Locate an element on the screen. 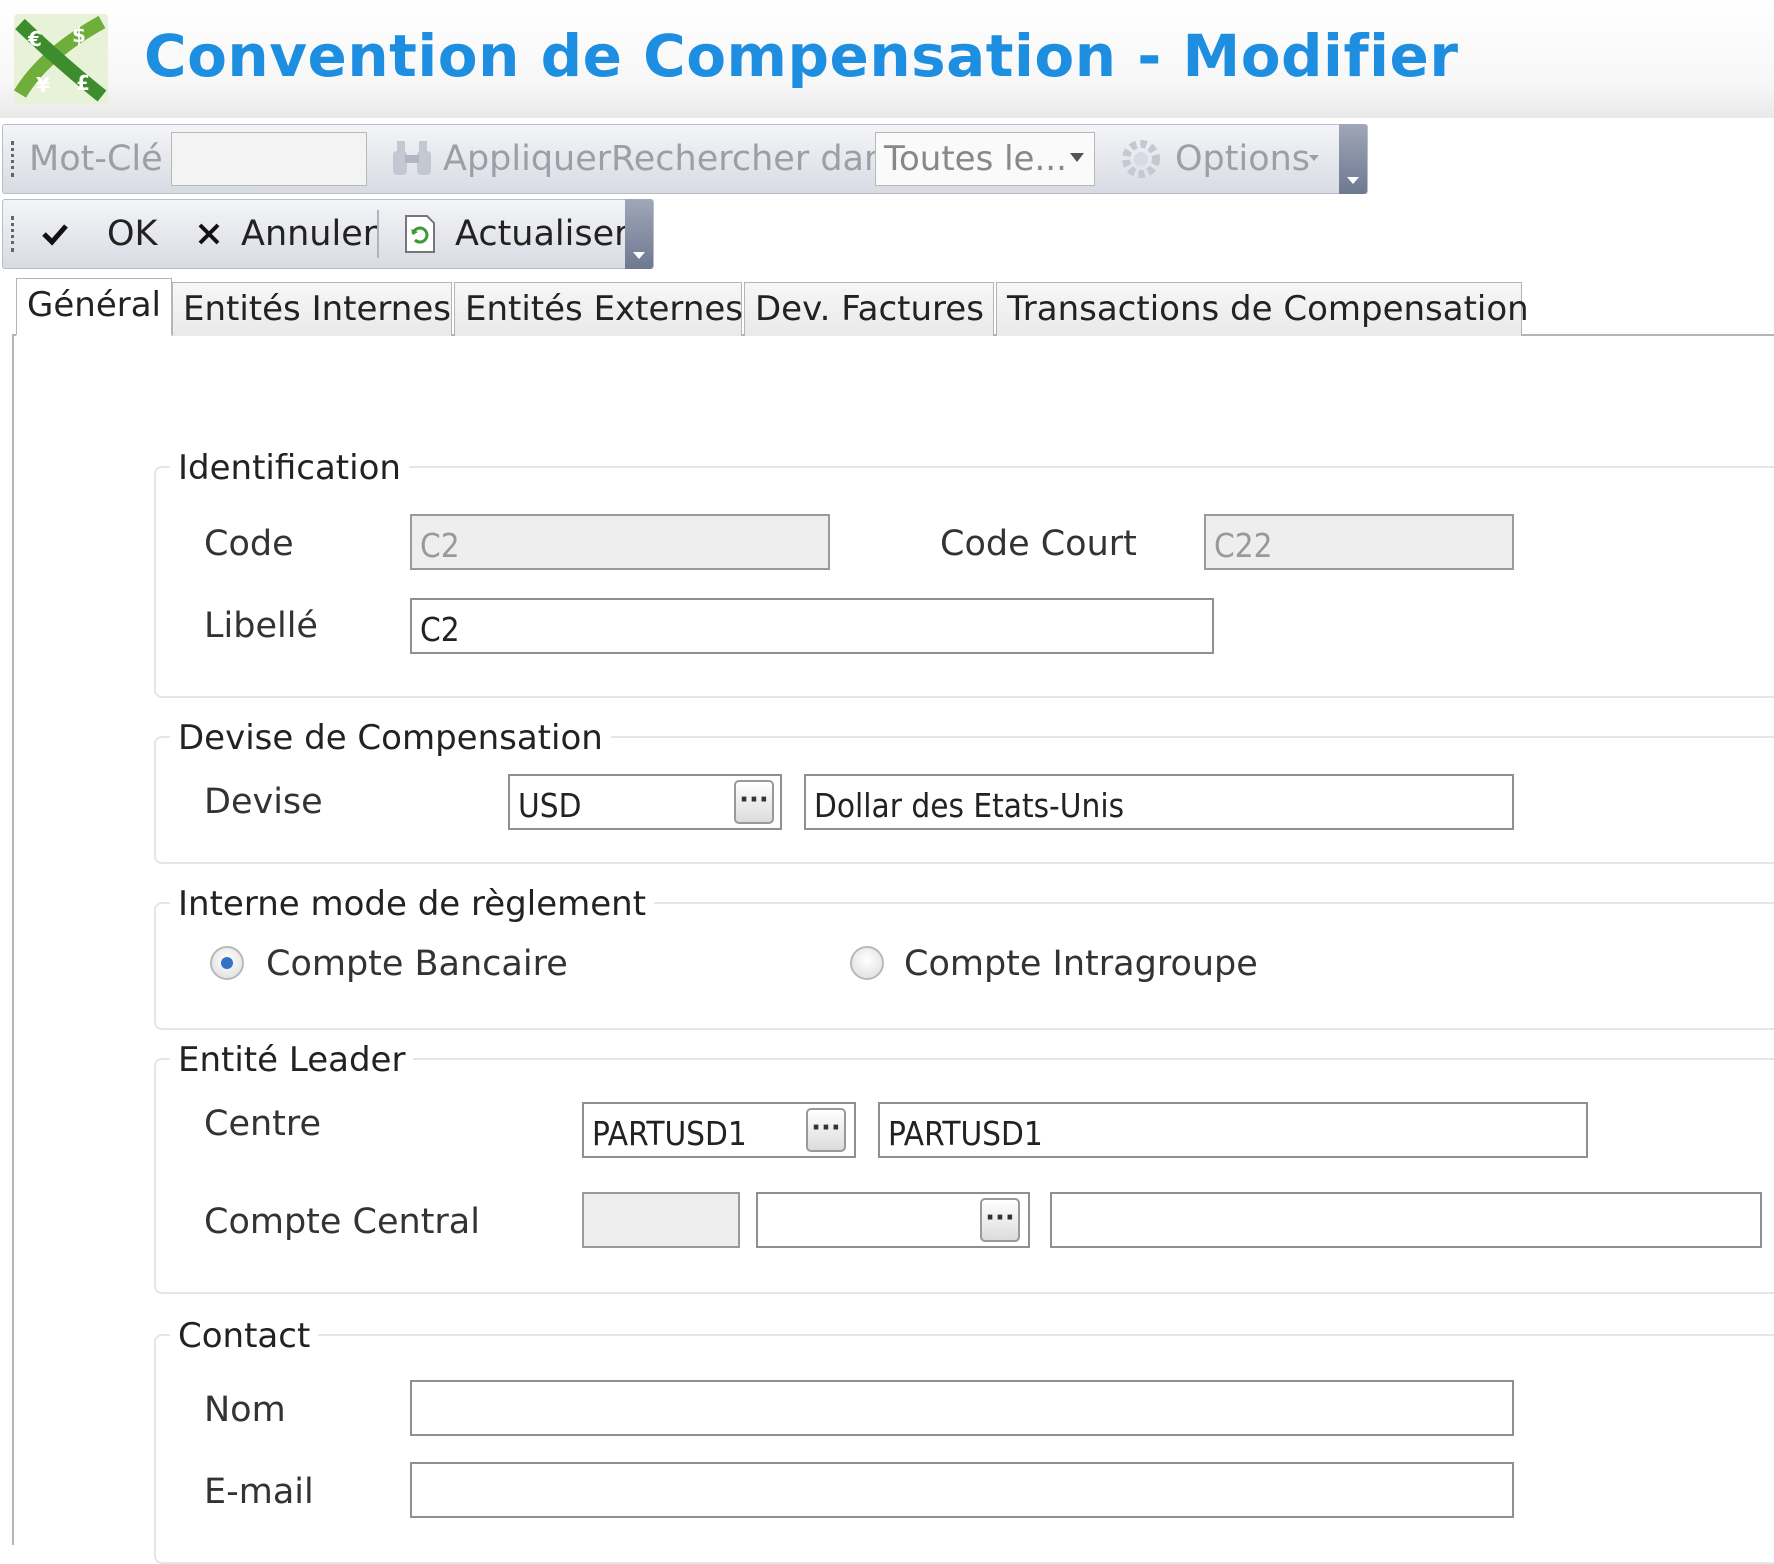 The height and width of the screenshot is (1564, 1774). bank-account-radio is located at coordinates (227, 963).